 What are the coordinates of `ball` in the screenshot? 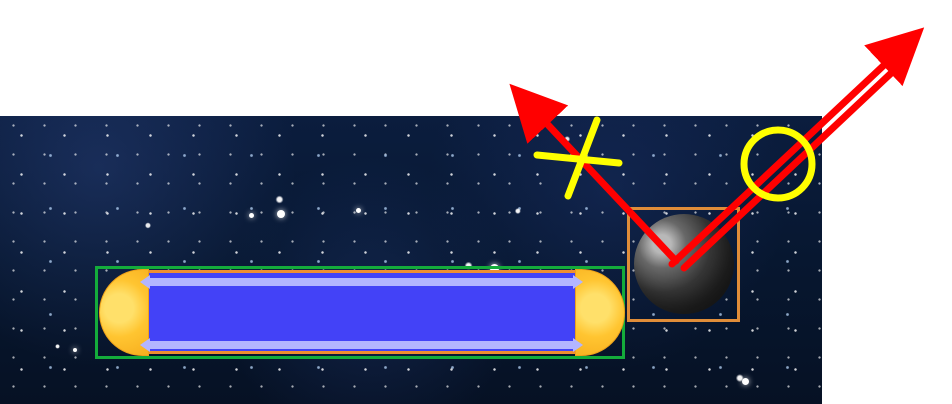 It's located at (684, 264).